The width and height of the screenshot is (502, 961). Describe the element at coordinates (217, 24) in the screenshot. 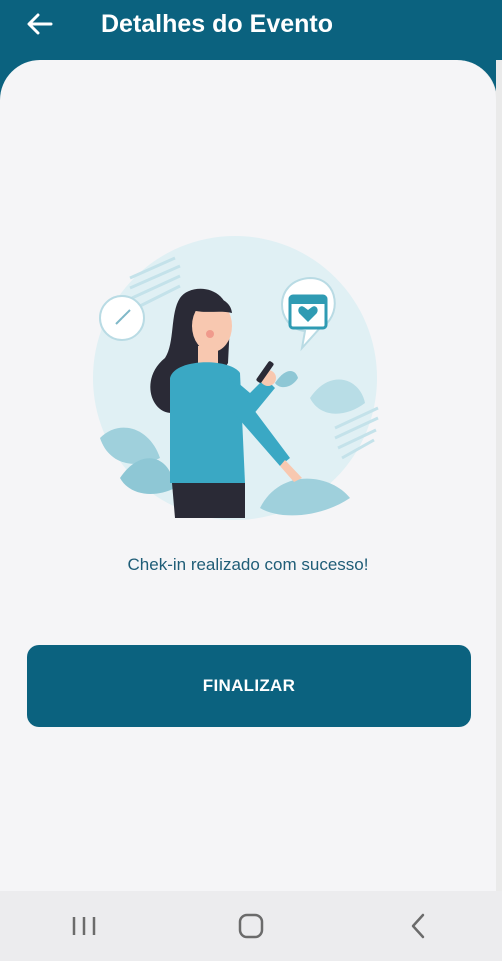

I see `page-title: Detalhes do Evento` at that location.